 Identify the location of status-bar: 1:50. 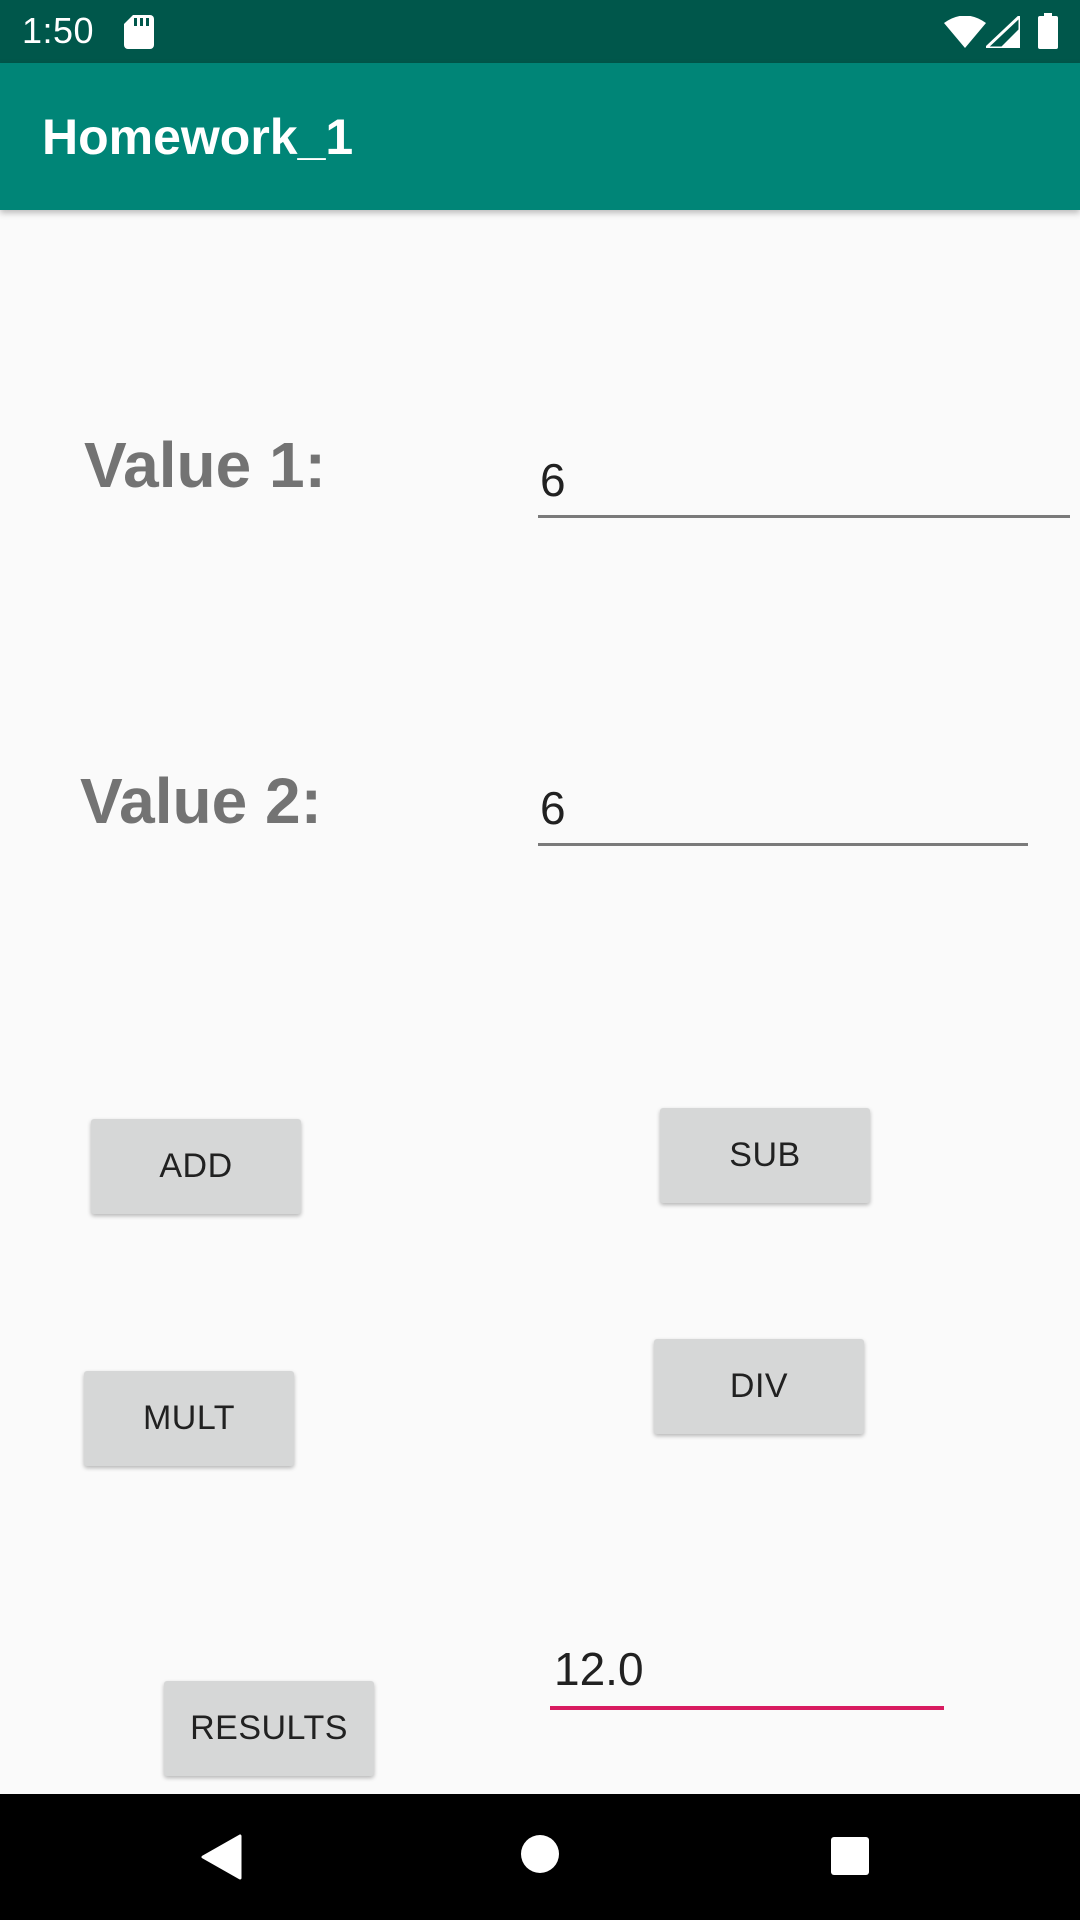
(540, 31).